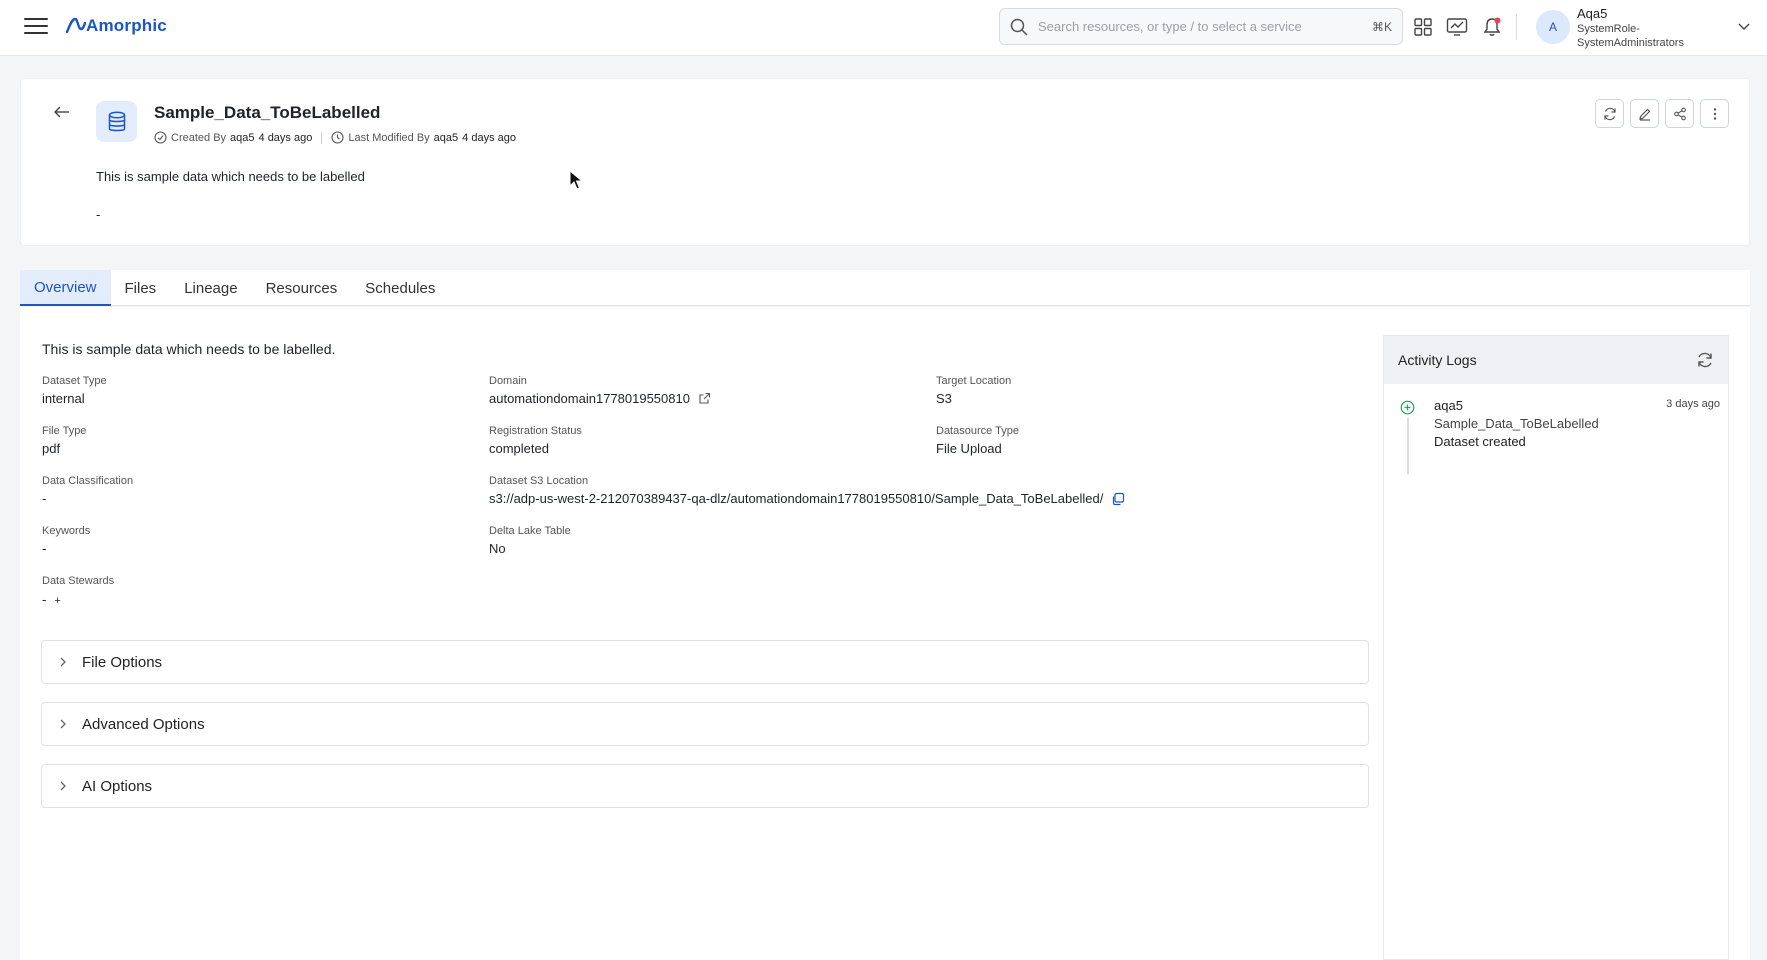 This screenshot has width=1767, height=960. What do you see at coordinates (497, 548) in the screenshot?
I see `field-value: No` at bounding box center [497, 548].